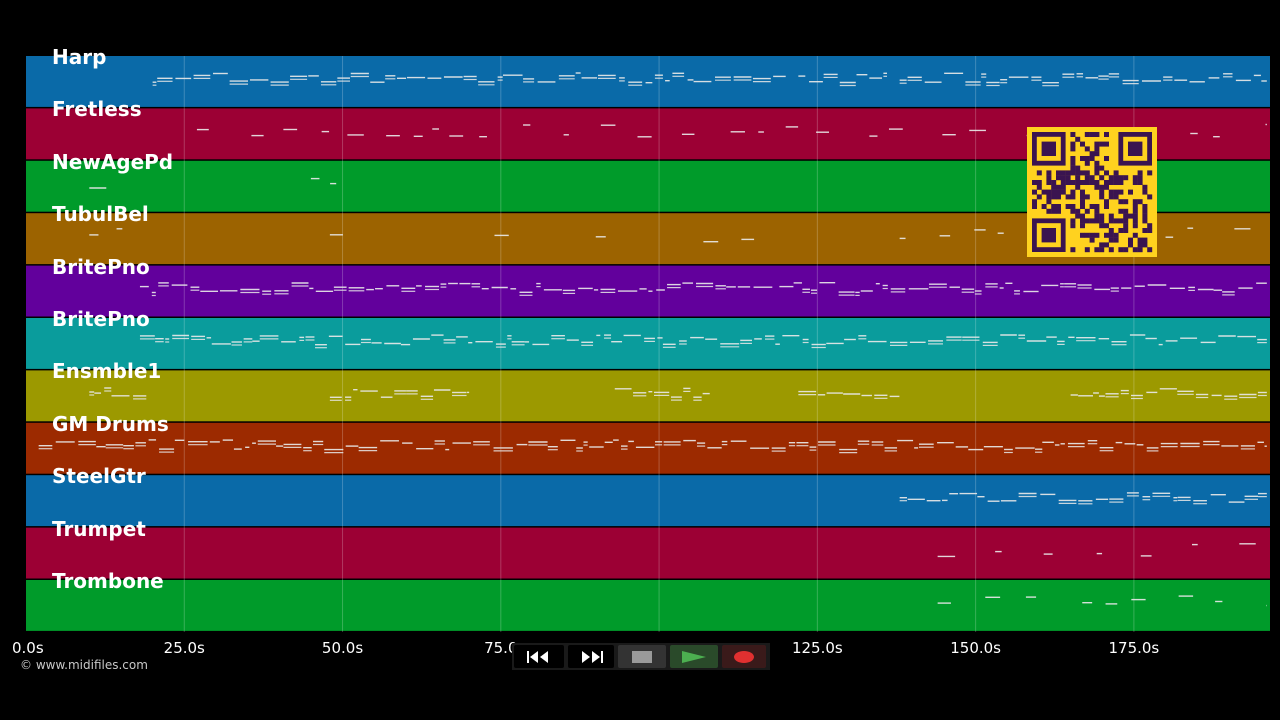 Image resolution: width=1280 pixels, height=720 pixels. I want to click on fast-forward-button, so click(591, 656).